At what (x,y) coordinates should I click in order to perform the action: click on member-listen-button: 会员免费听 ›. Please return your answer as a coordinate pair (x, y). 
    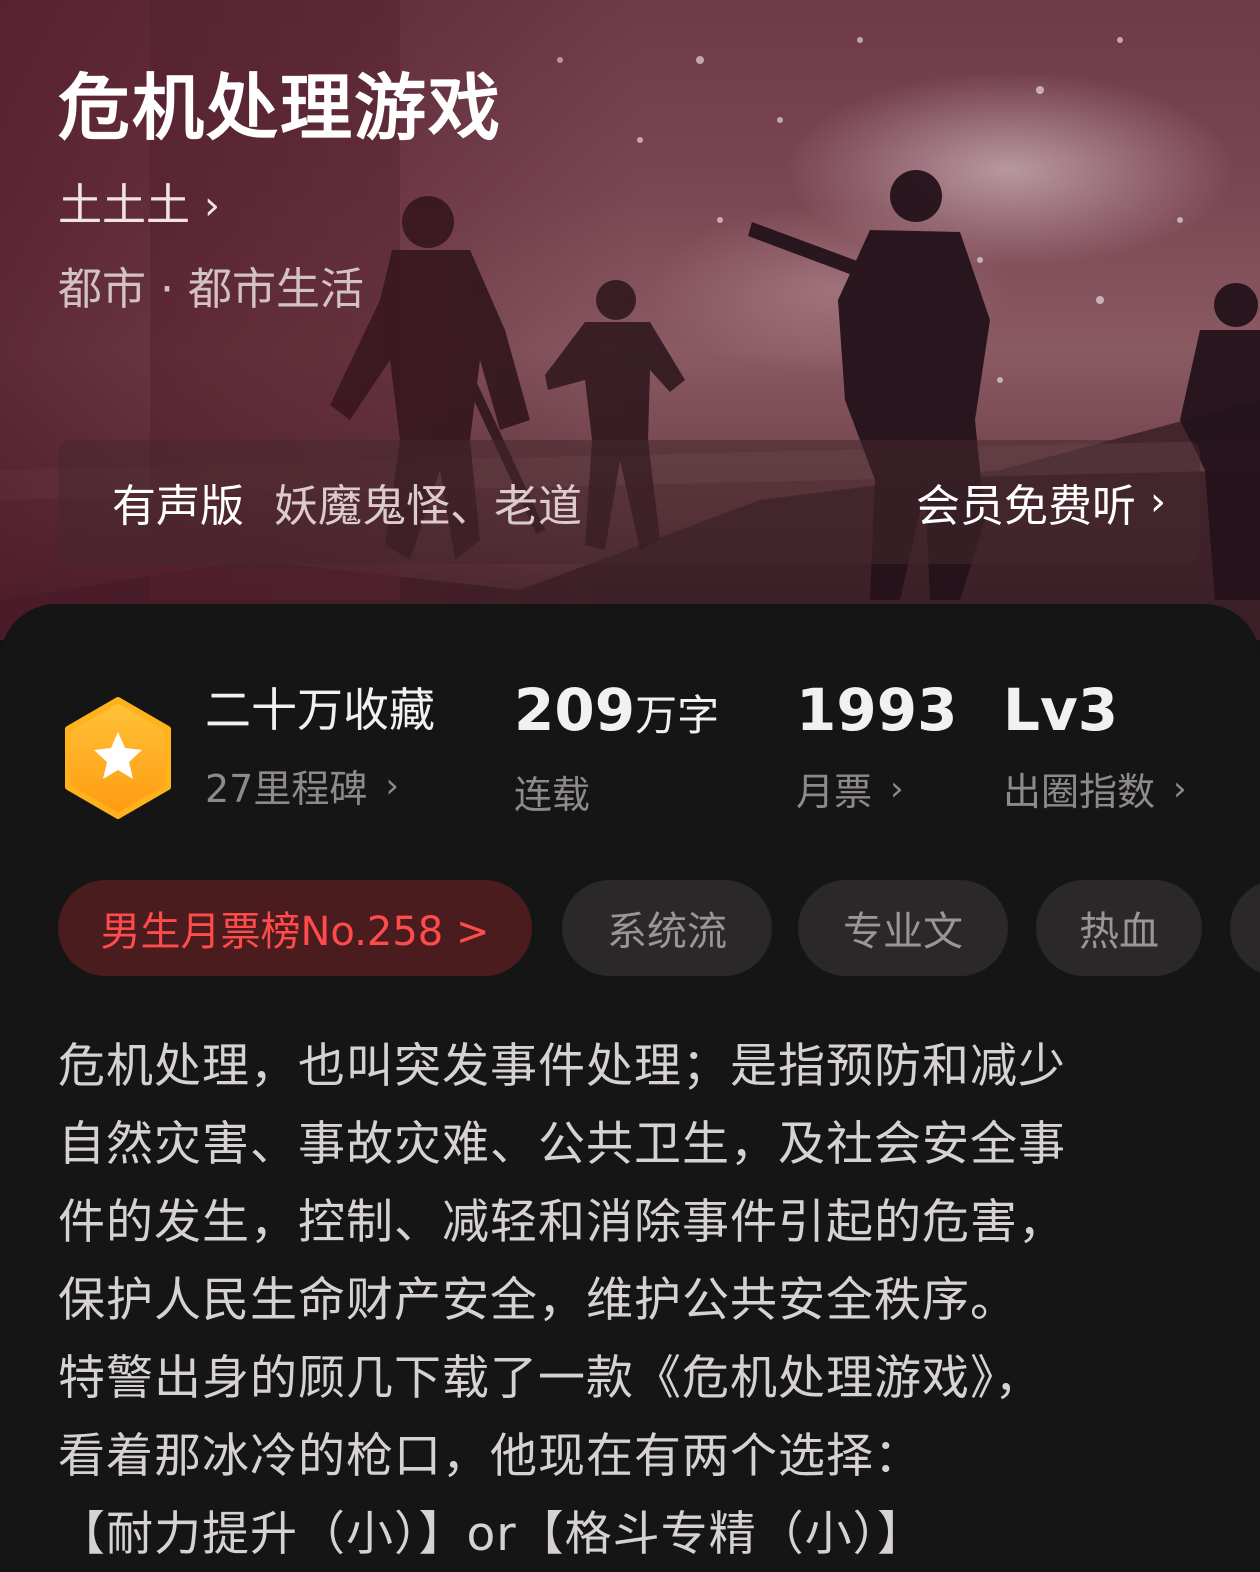
    Looking at the image, I should click on (1041, 502).